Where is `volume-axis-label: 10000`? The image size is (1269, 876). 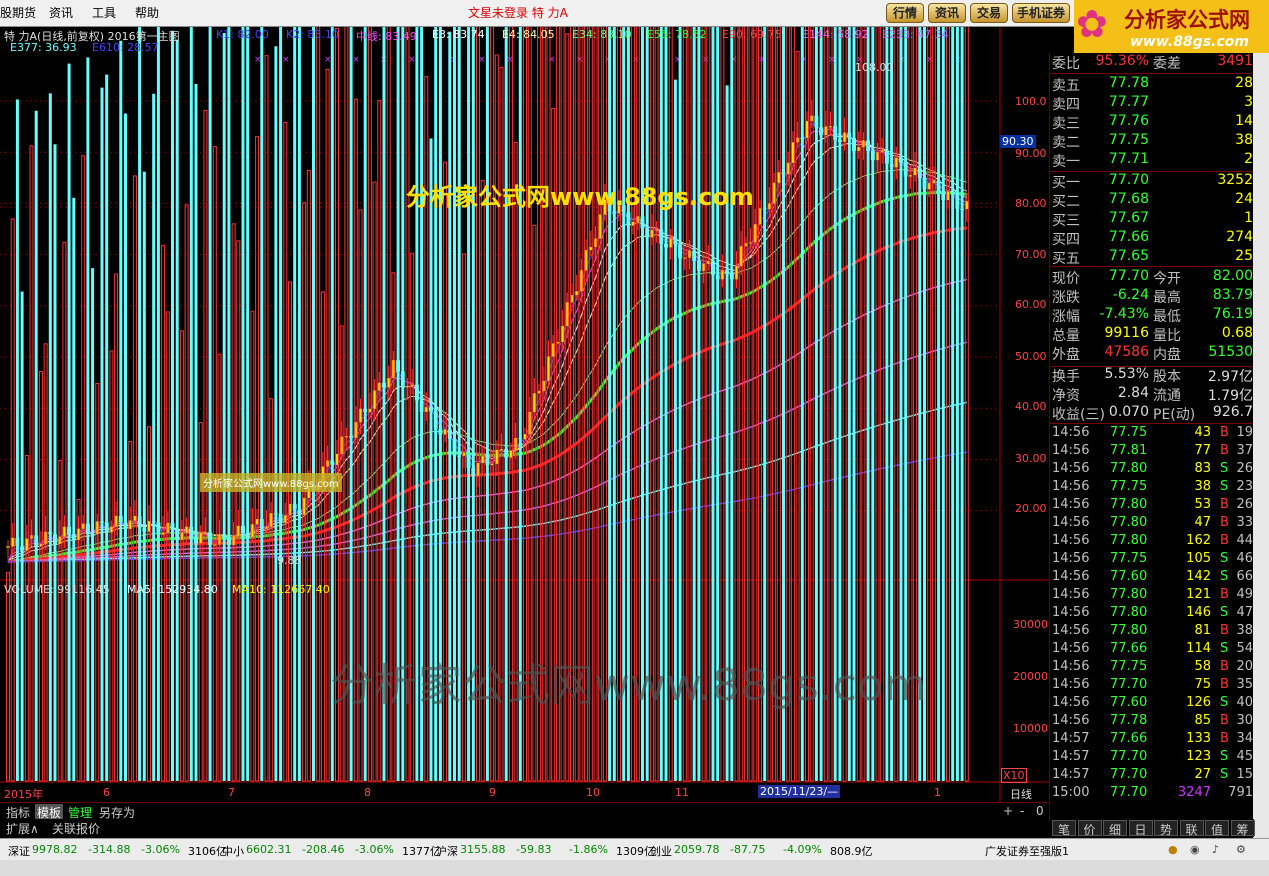
volume-axis-label: 10000 is located at coordinates (1030, 728).